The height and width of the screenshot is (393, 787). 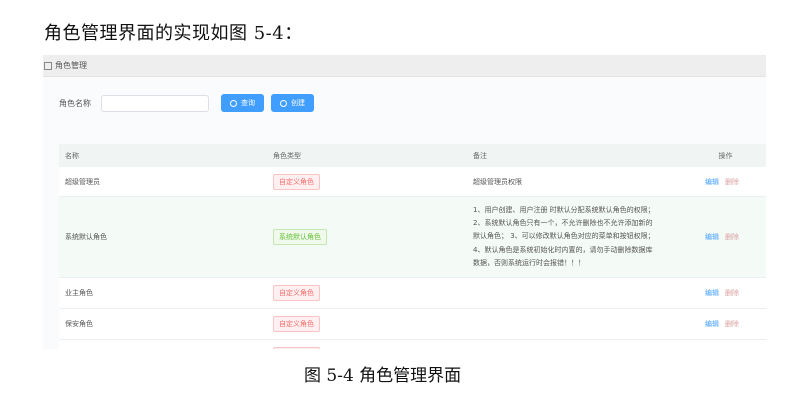 What do you see at coordinates (412, 155) in the screenshot?
I see `table-header: 名称 角色类型 备注 操作` at bounding box center [412, 155].